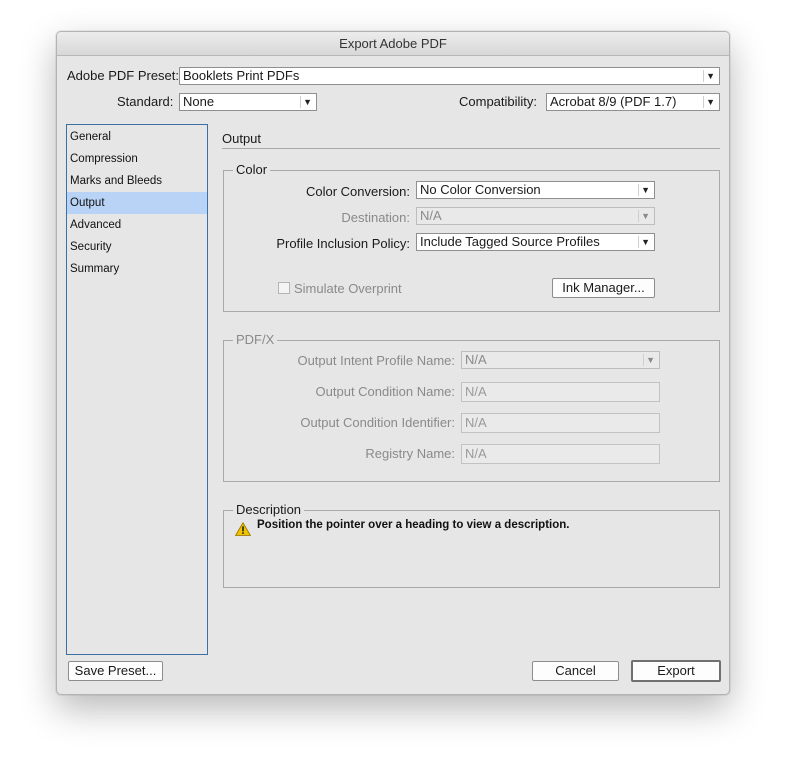 This screenshot has height=775, width=786. Describe the element at coordinates (535, 216) in the screenshot. I see `destination-select: N/A ▼` at that location.